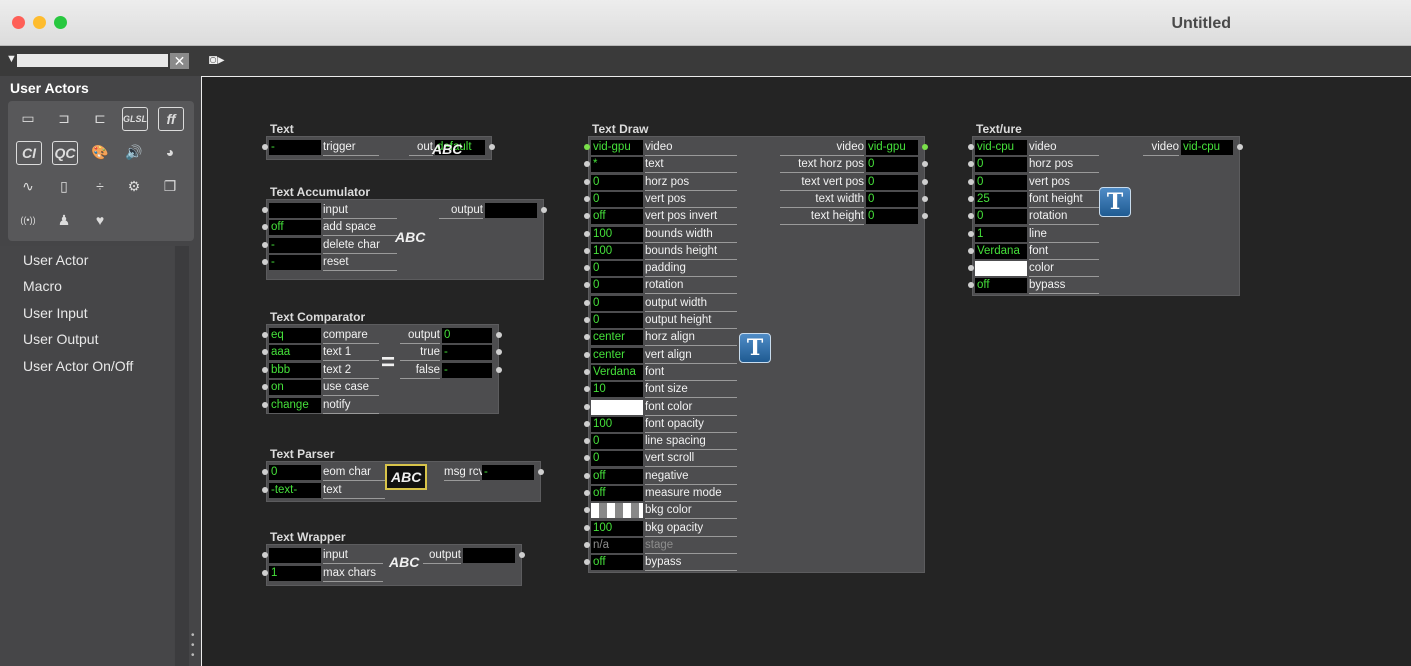 The image size is (1411, 666). Describe the element at coordinates (179, 61) in the screenshot. I see `clear-search-icon: ✕` at that location.